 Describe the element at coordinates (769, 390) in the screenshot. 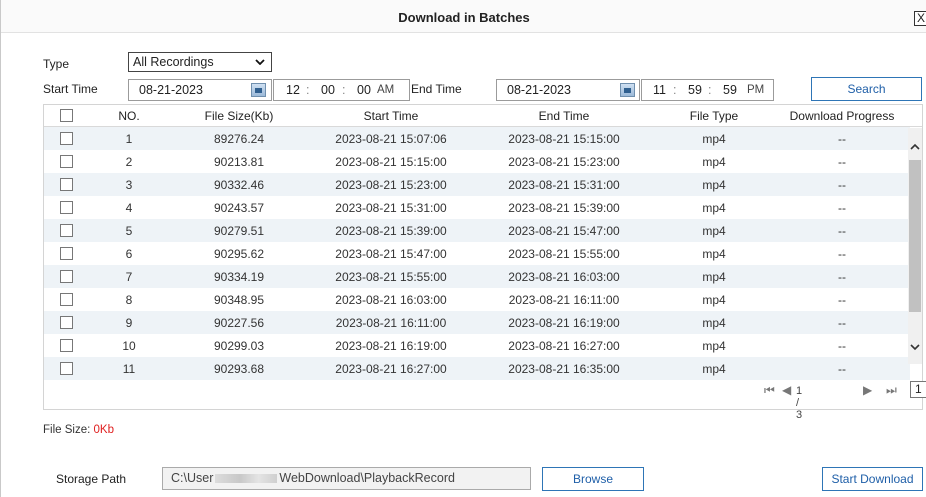

I see `first-page-icon: ⏮` at that location.